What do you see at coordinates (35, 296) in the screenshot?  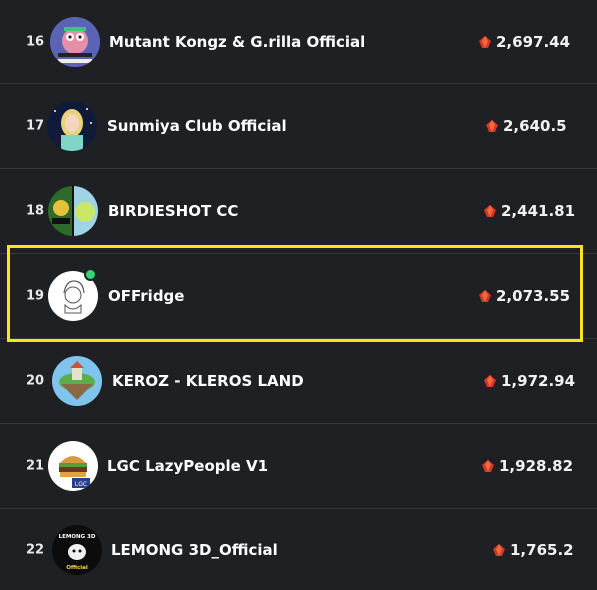 I see `rank-number: 19` at bounding box center [35, 296].